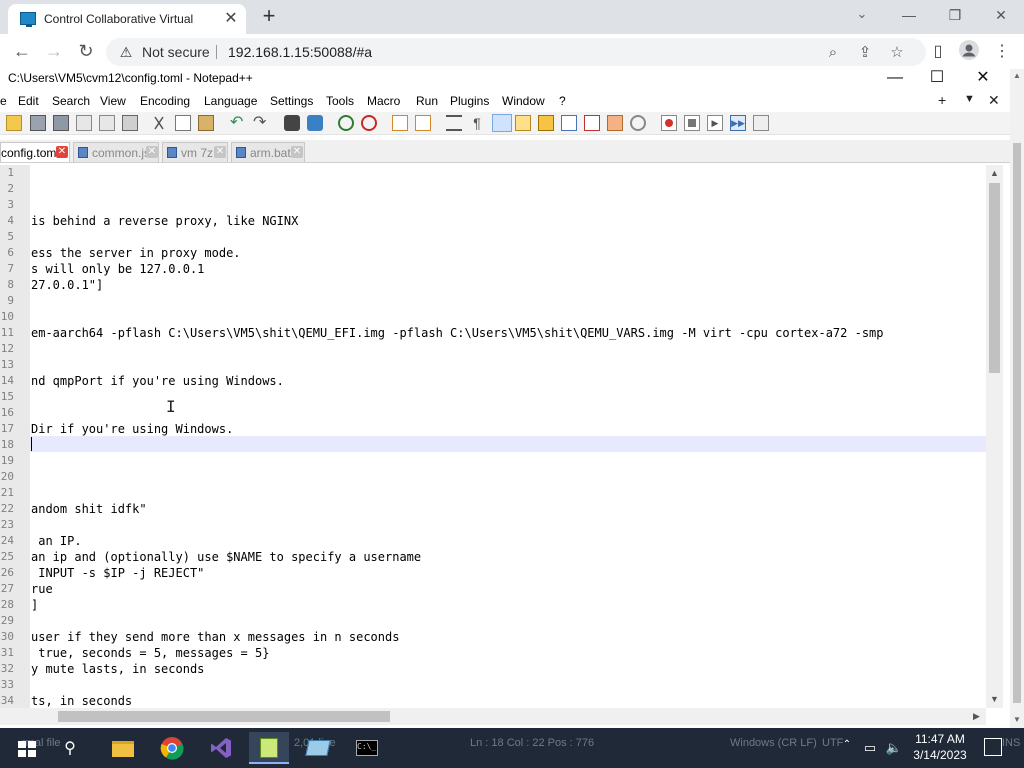 Image resolution: width=1024 pixels, height=768 pixels. Describe the element at coordinates (993, 747) in the screenshot. I see `notification-icon` at that location.